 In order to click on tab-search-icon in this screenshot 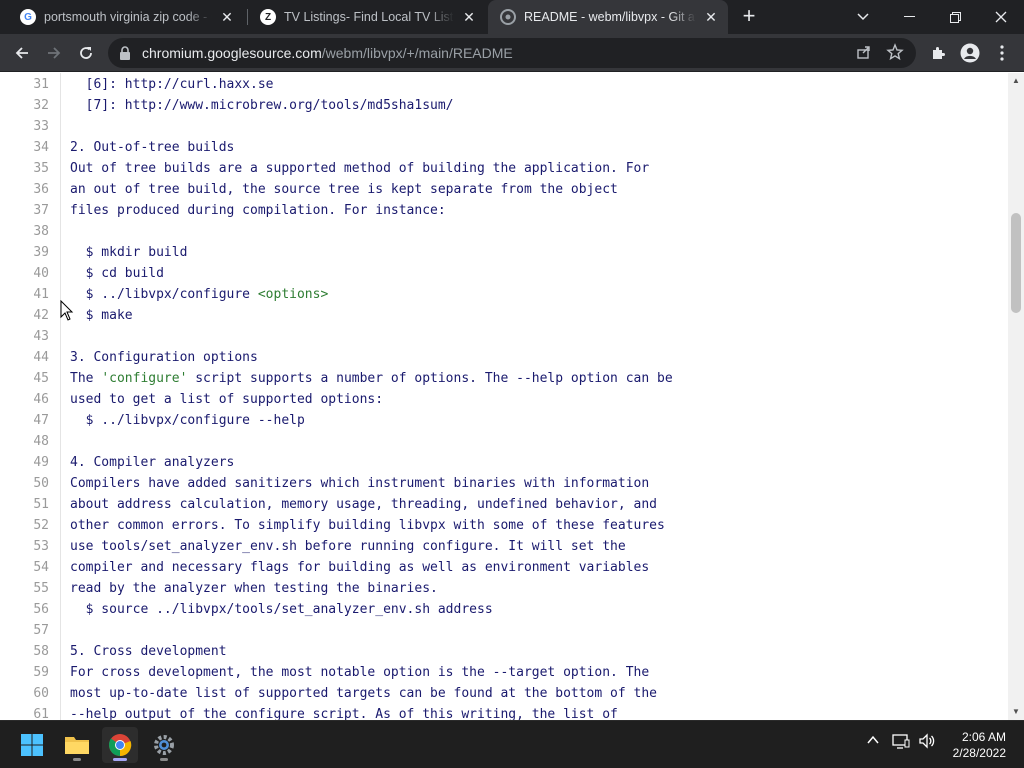, I will do `click(863, 17)`.